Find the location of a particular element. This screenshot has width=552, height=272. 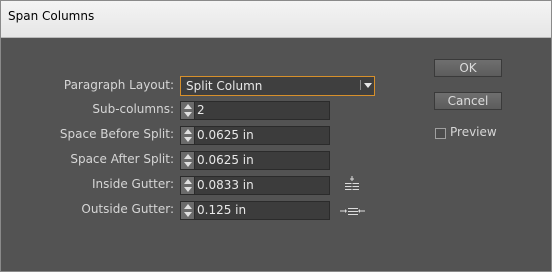

space-before-split-field is located at coordinates (255, 135).